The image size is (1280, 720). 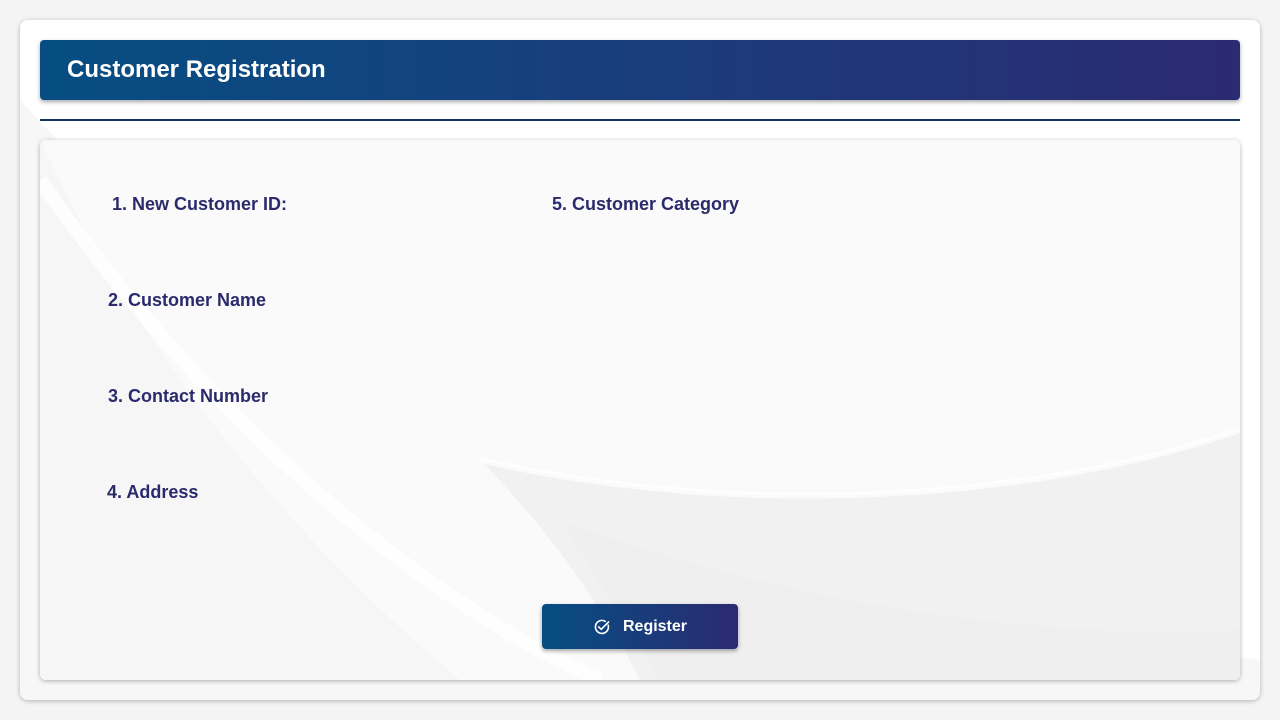 I want to click on contact-number-label: 3. Contact Number, so click(x=188, y=396).